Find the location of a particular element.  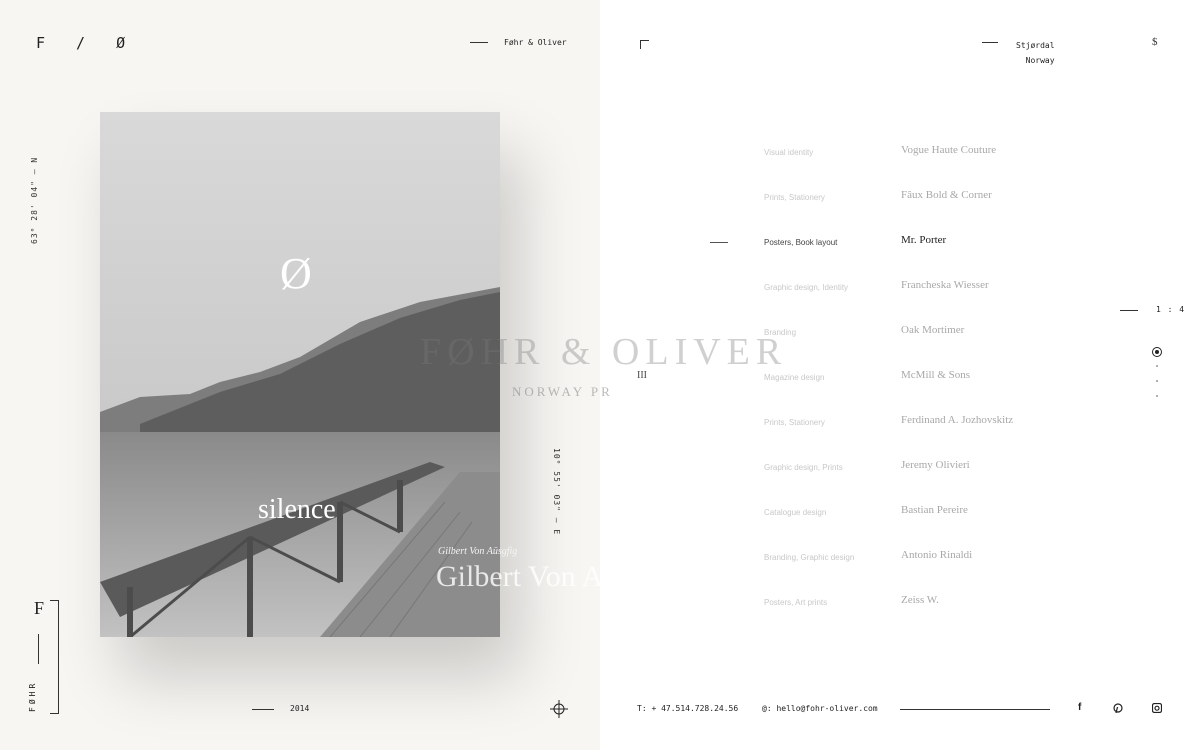

project-category: Graphic design, Prints is located at coordinates (803, 467).